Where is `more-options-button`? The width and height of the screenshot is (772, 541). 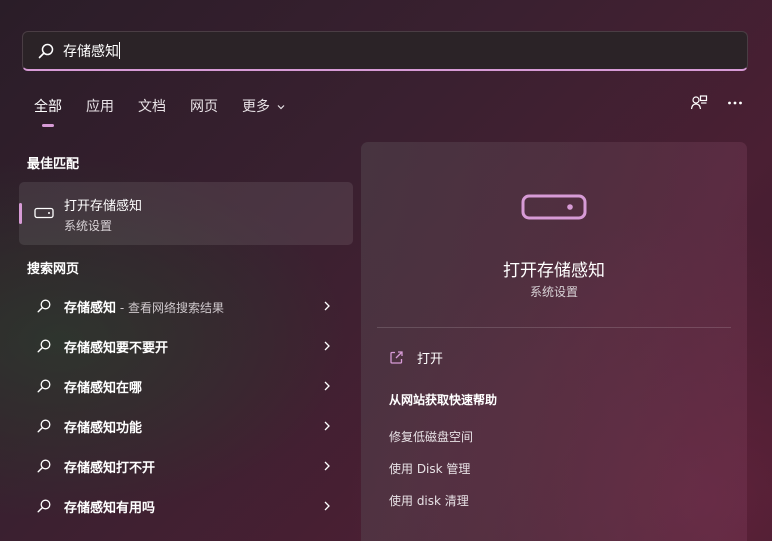
more-options-button is located at coordinates (735, 103).